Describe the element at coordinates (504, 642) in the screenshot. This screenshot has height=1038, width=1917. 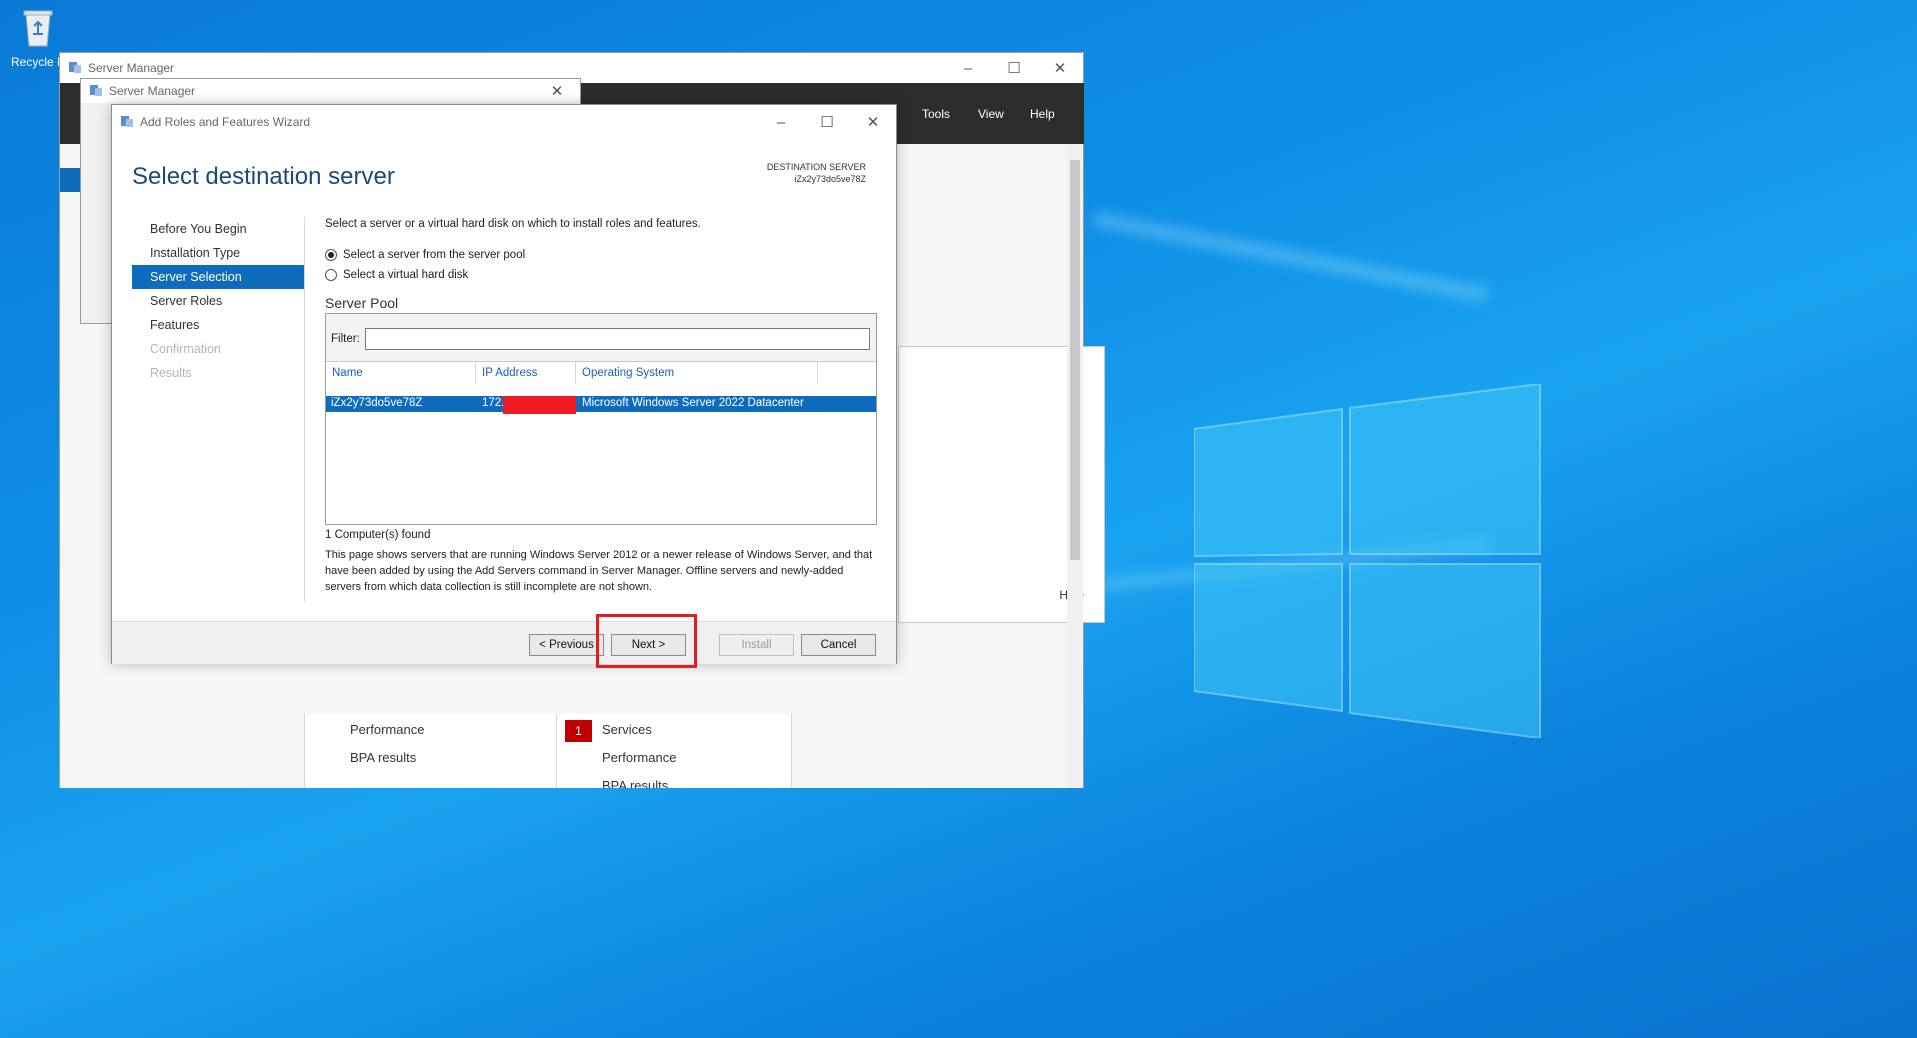
I see `wizard-footer: < Previous Next > Install Cancel` at that location.